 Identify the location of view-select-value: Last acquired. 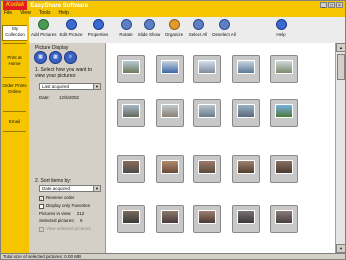
(56, 86).